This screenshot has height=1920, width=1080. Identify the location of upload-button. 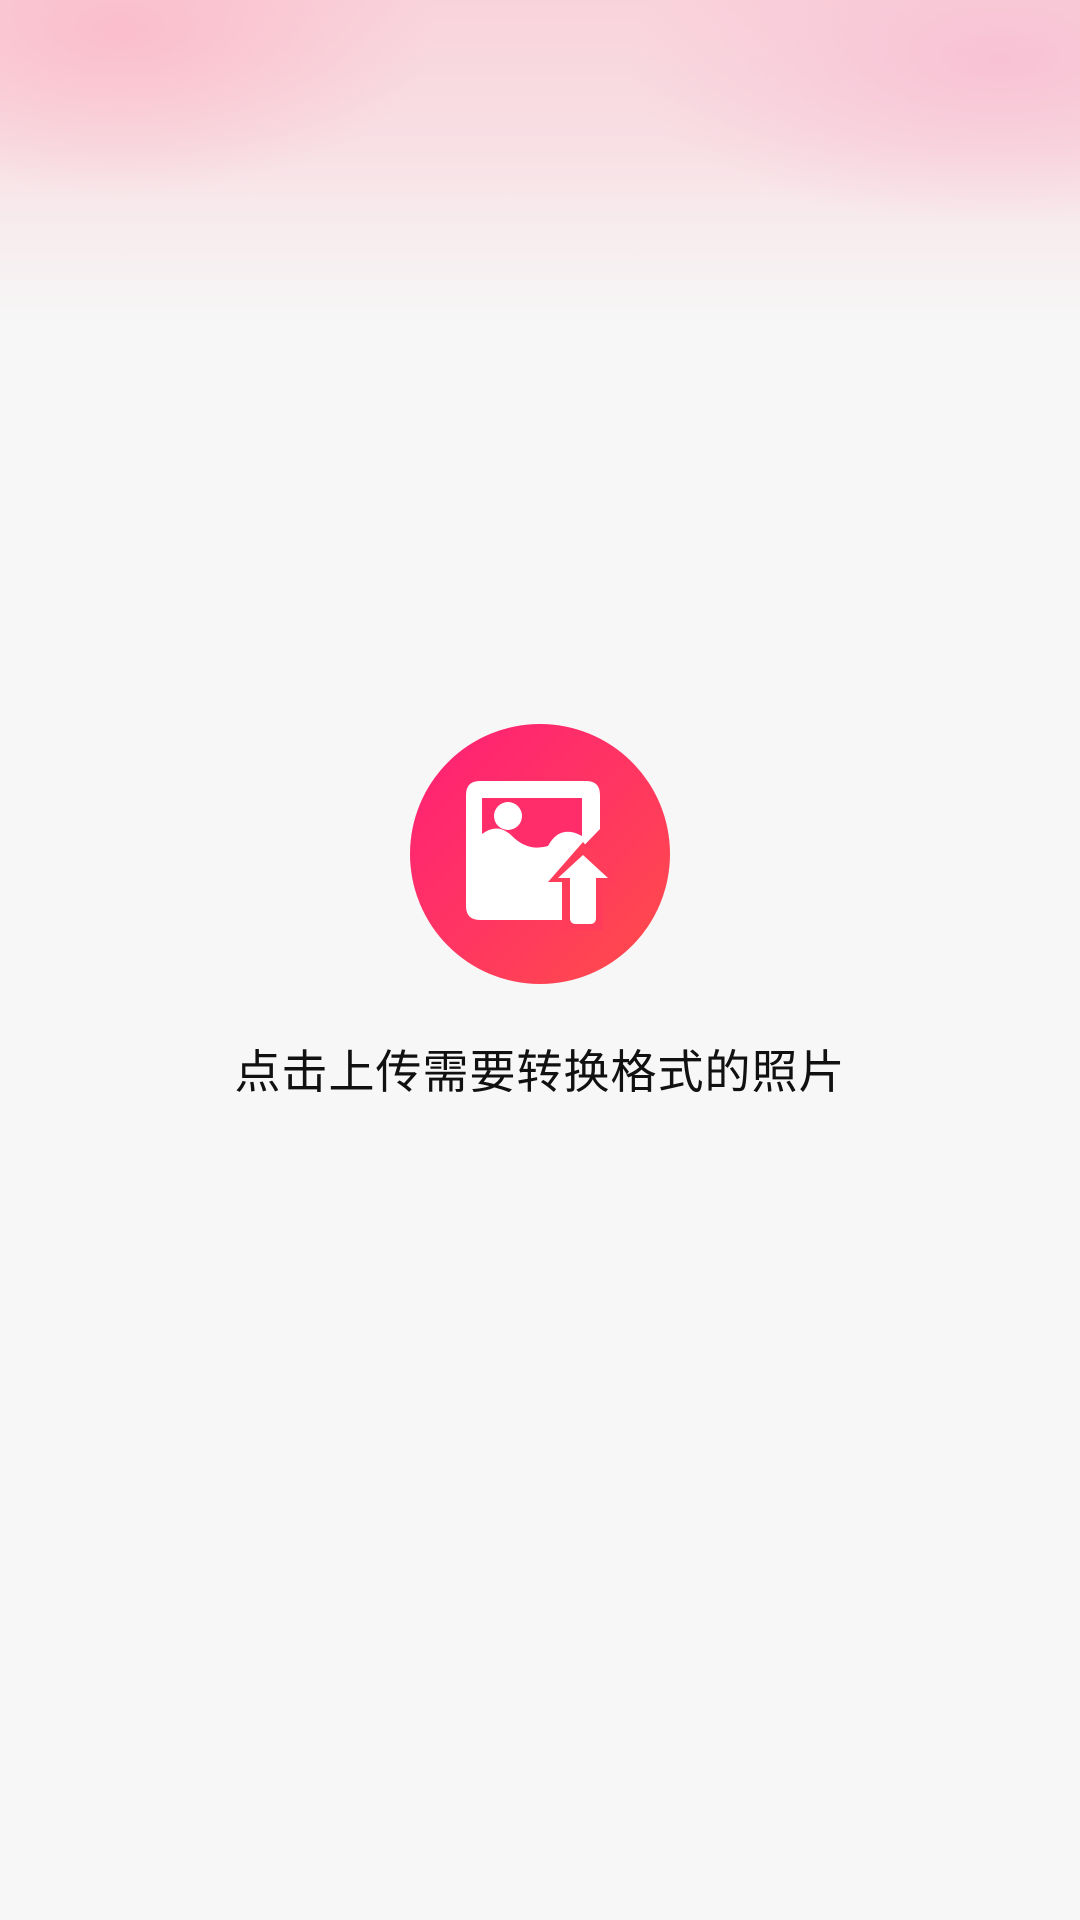
(540, 854).